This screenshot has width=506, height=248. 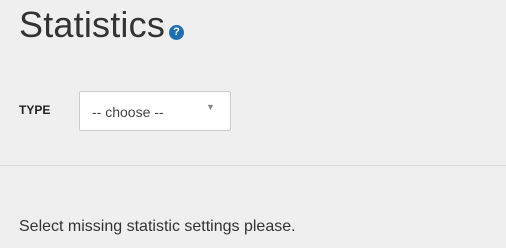 What do you see at coordinates (35, 110) in the screenshot?
I see `type-label: TYPE` at bounding box center [35, 110].